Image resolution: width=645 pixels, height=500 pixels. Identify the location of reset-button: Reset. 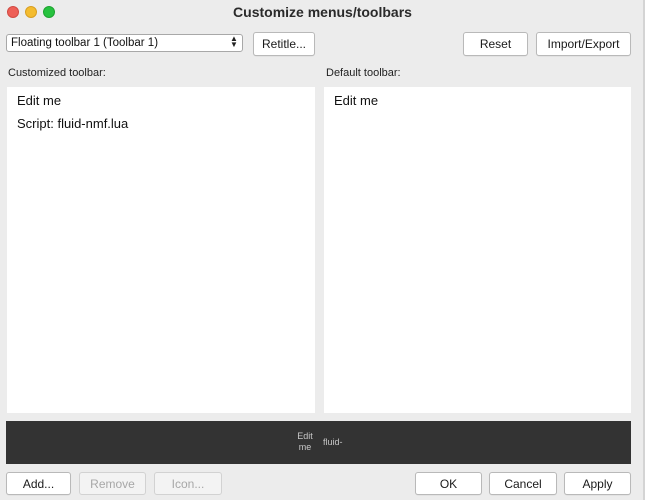
(495, 44).